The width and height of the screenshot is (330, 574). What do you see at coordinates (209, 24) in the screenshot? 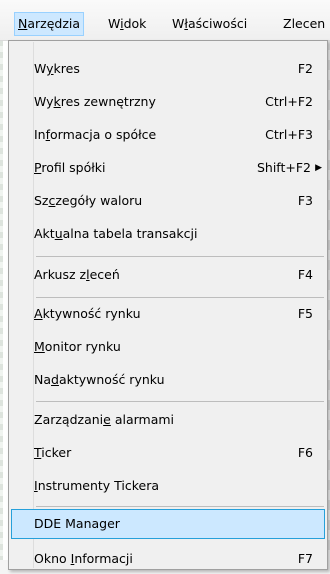
I see `menu-wlasciwosci: Właściwości` at bounding box center [209, 24].